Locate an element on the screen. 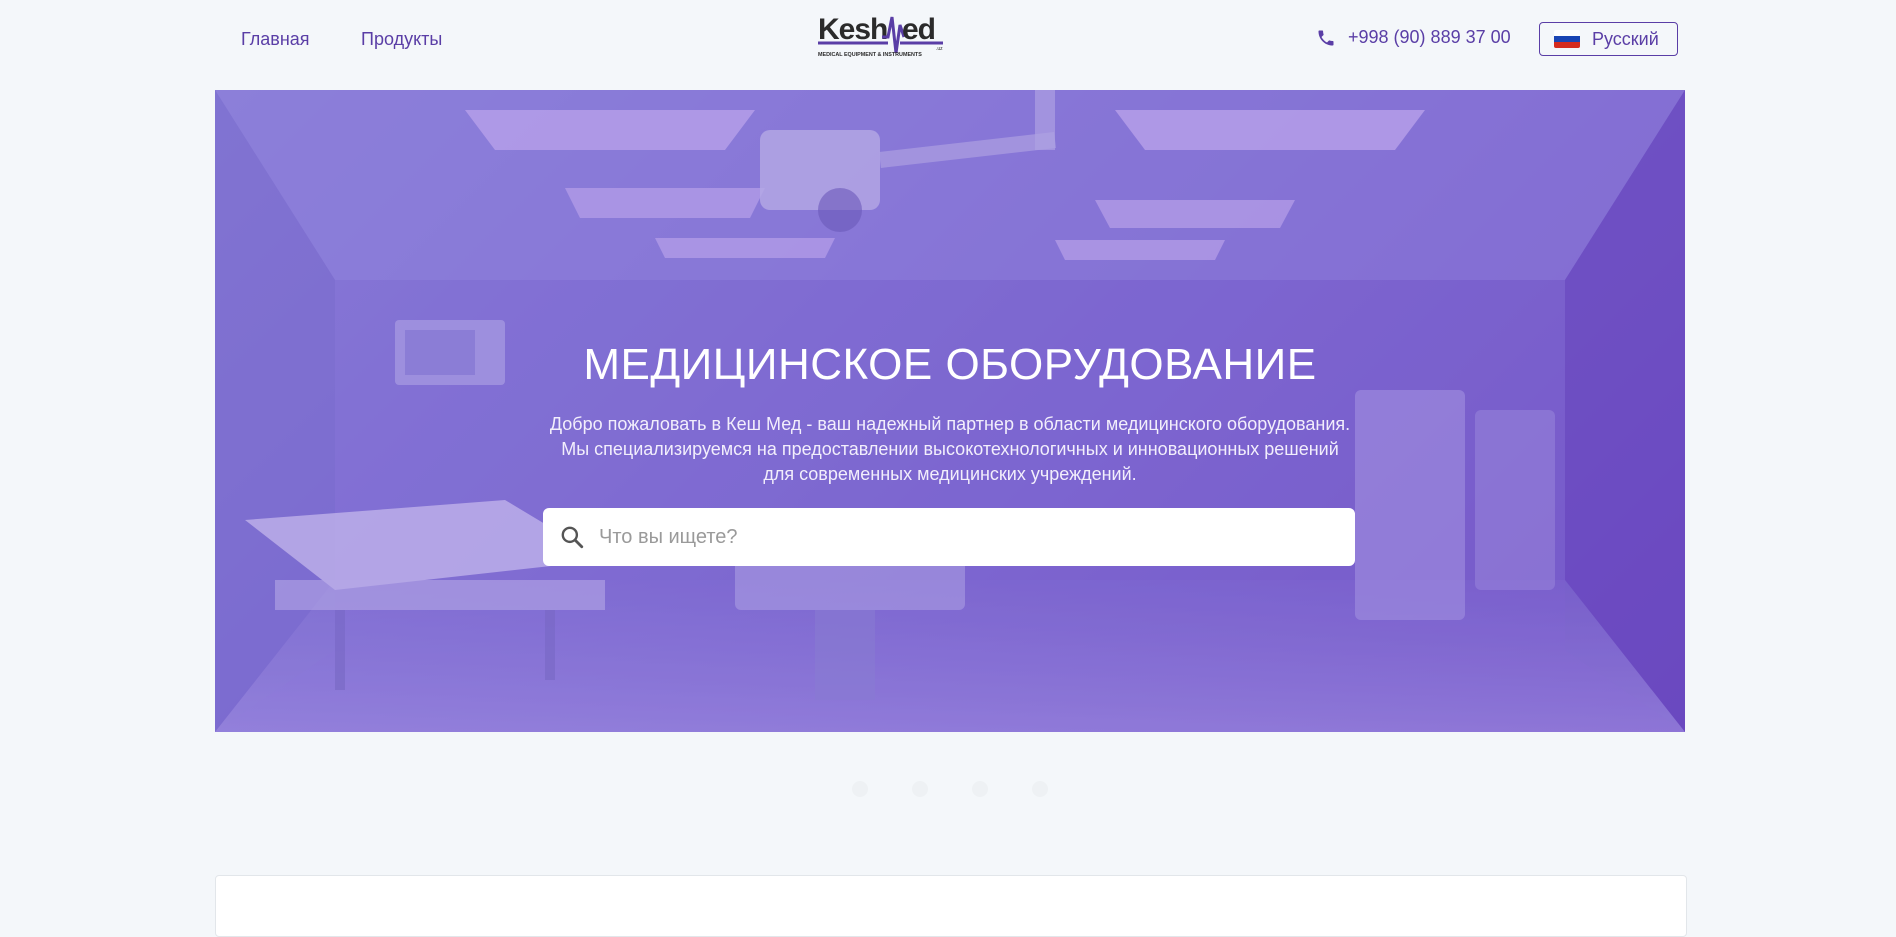 The image size is (1896, 937). phone-number: +998 (90) 889 37 00 is located at coordinates (1429, 37).